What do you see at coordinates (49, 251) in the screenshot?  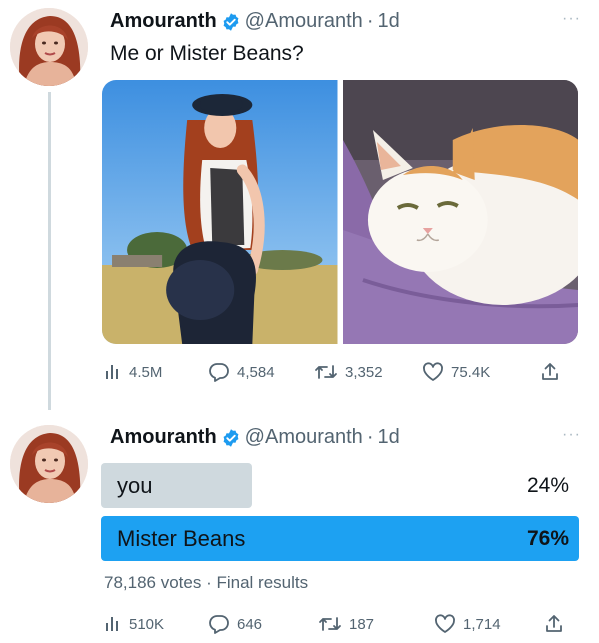 I see `thread-line` at bounding box center [49, 251].